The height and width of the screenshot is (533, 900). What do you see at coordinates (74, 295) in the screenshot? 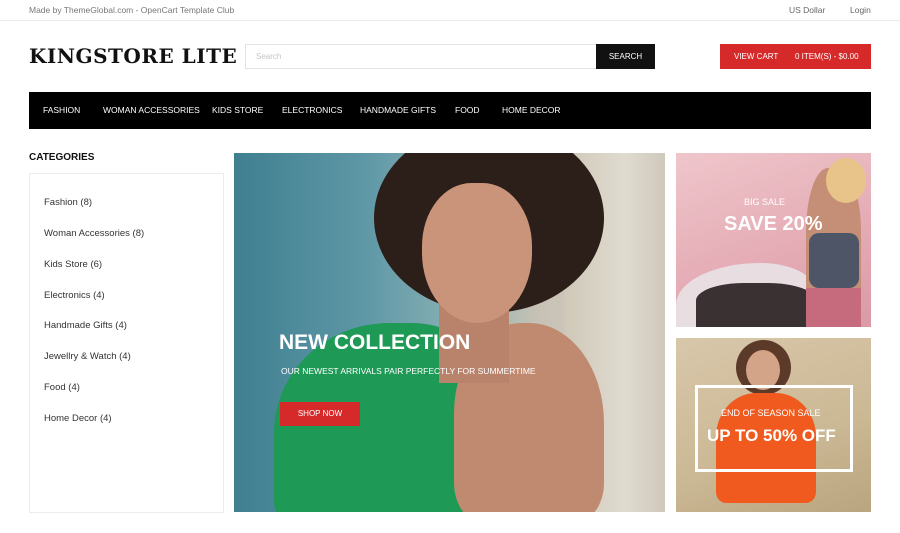
I see `category-item-electronics: Electronics (4)` at bounding box center [74, 295].